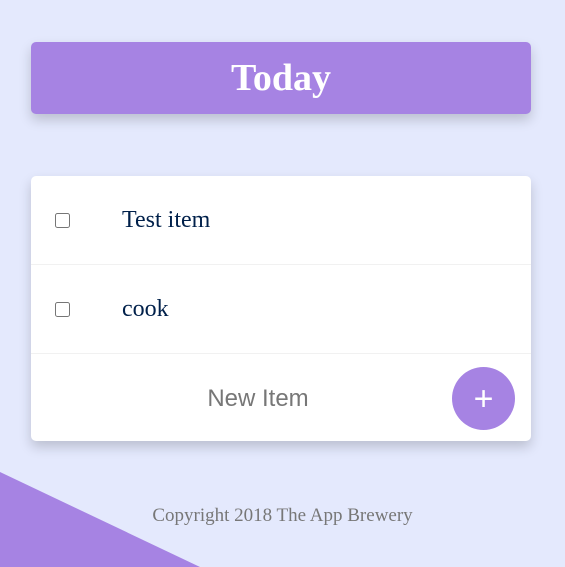 The width and height of the screenshot is (565, 567). I want to click on new-item-form: +, so click(281, 397).